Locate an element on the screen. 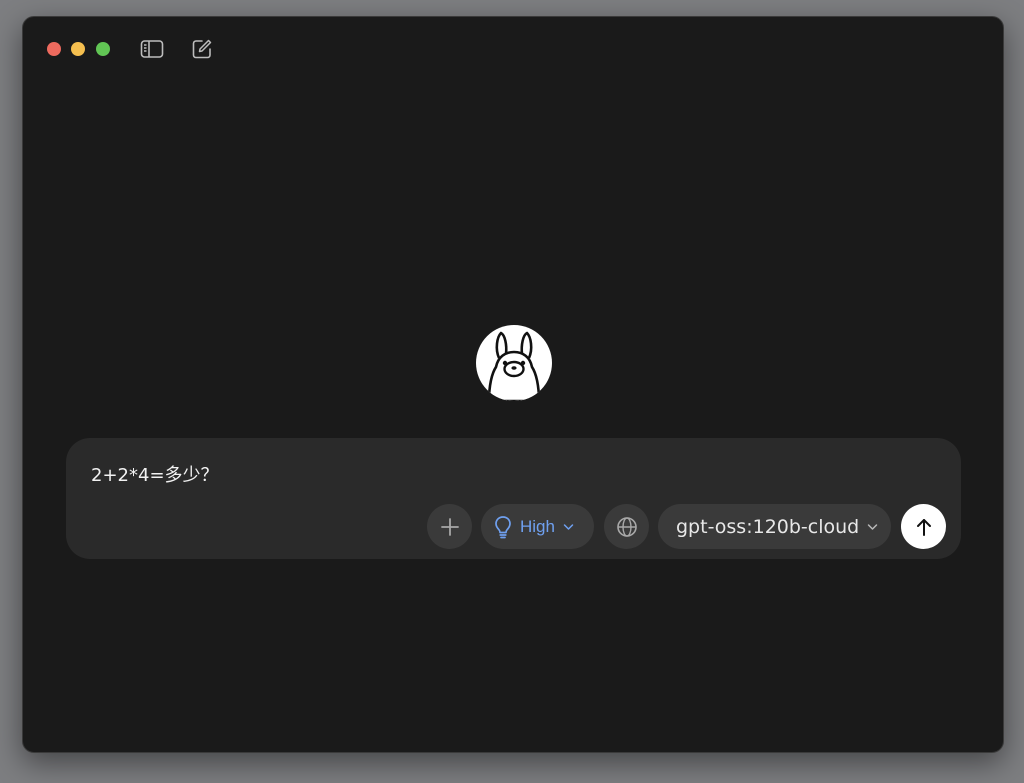 Image resolution: width=1024 pixels, height=783 pixels. thinking-level-label: High is located at coordinates (537, 526).